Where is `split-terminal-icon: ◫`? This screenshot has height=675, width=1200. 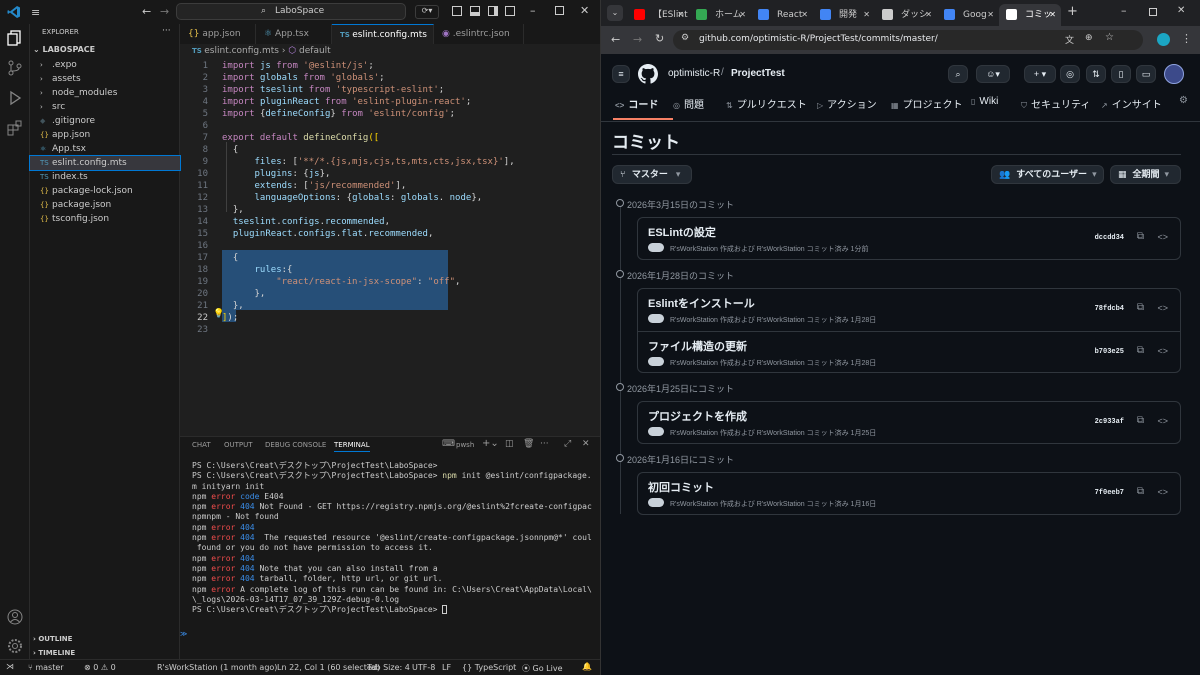
split-terminal-icon: ◫ is located at coordinates (509, 444).